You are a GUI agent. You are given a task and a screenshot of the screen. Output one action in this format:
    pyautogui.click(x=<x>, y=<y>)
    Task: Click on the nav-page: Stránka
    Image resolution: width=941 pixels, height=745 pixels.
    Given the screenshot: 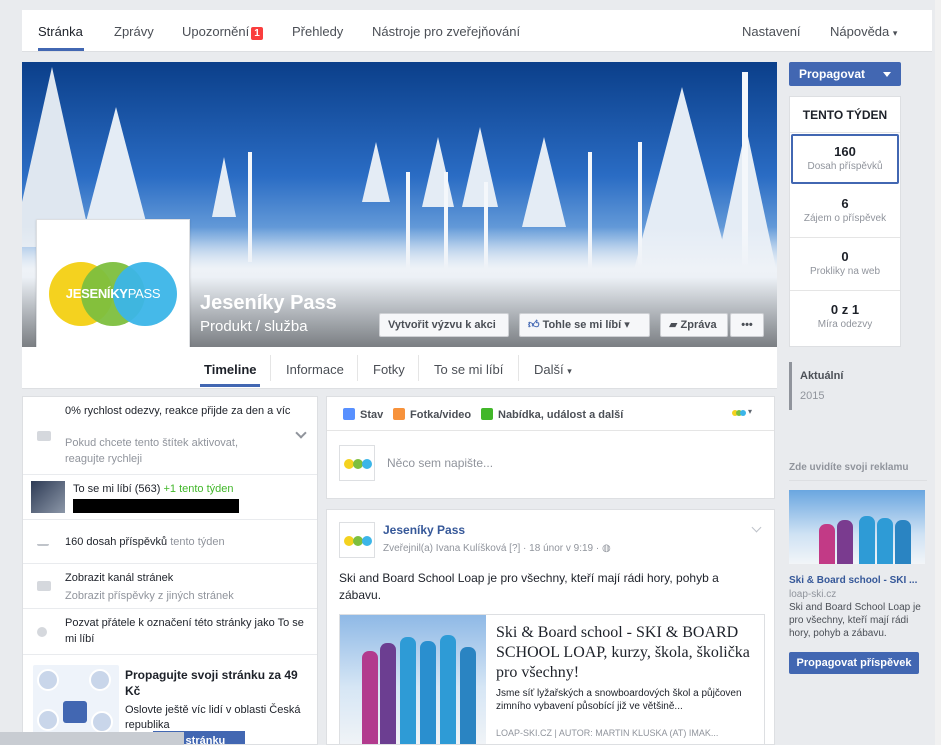 What is the action you would take?
    pyautogui.click(x=60, y=31)
    